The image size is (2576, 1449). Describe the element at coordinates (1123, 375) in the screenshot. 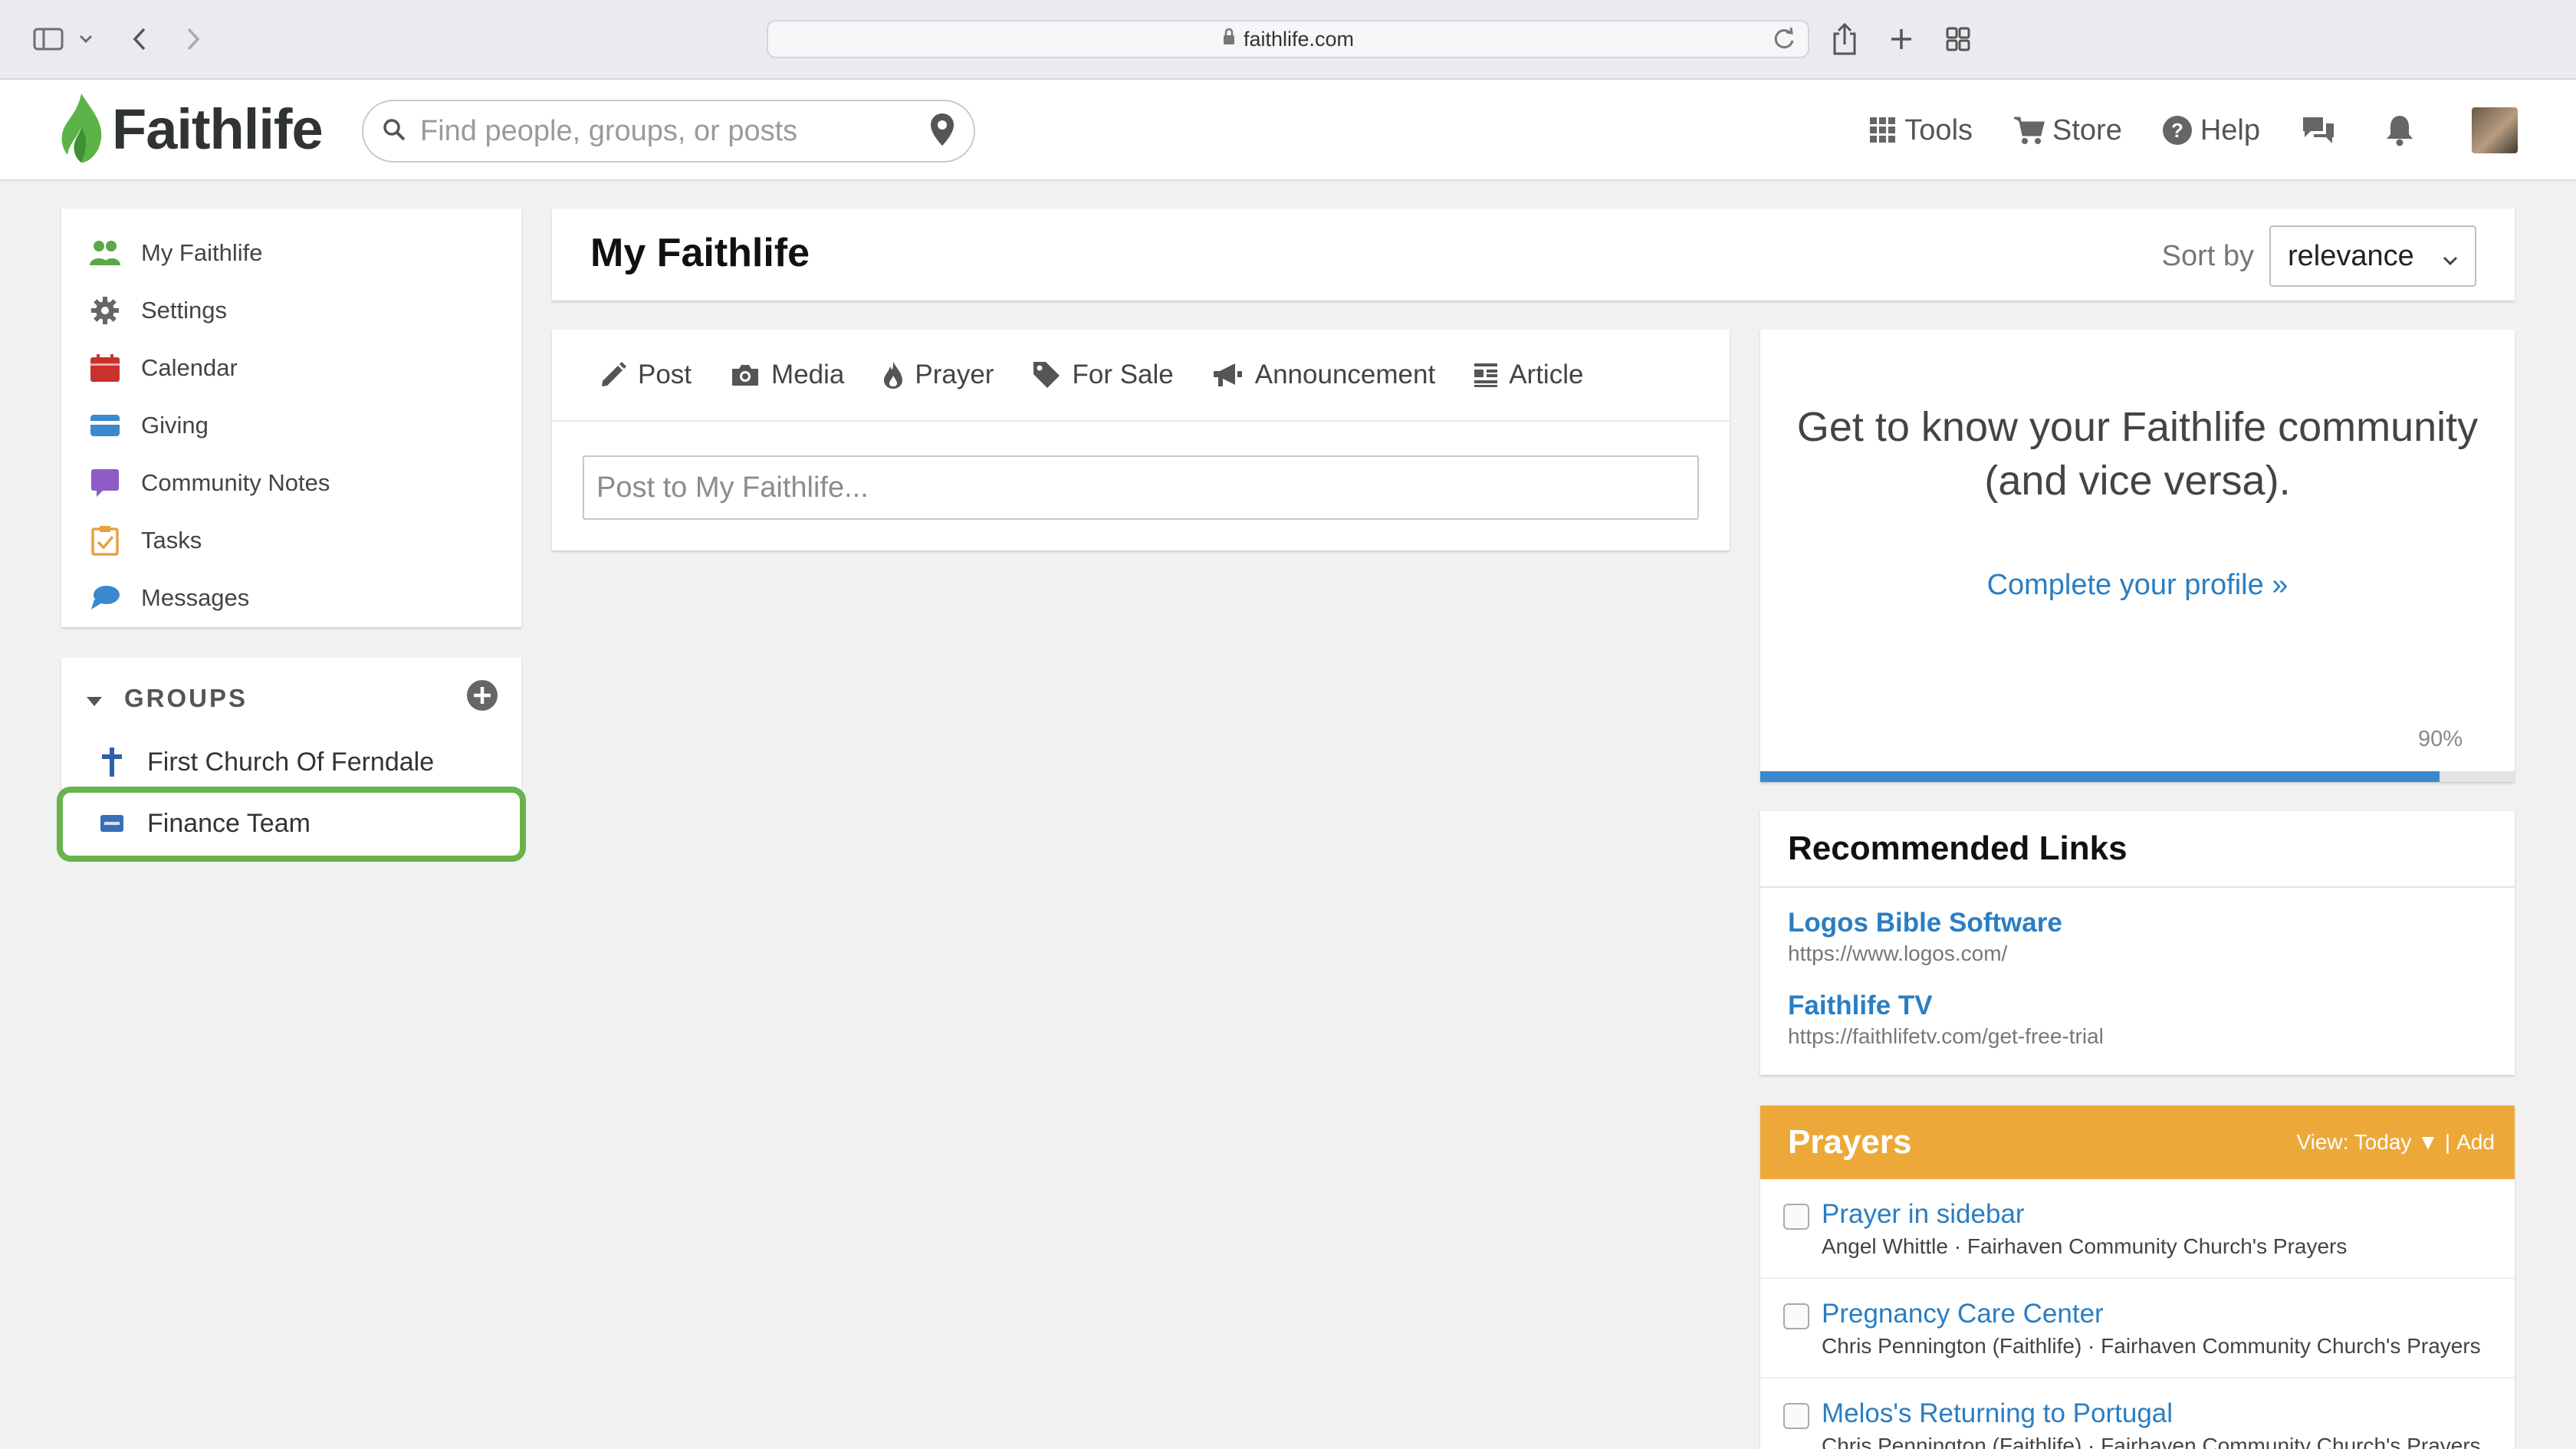

I see `tab-label: For Sale` at that location.